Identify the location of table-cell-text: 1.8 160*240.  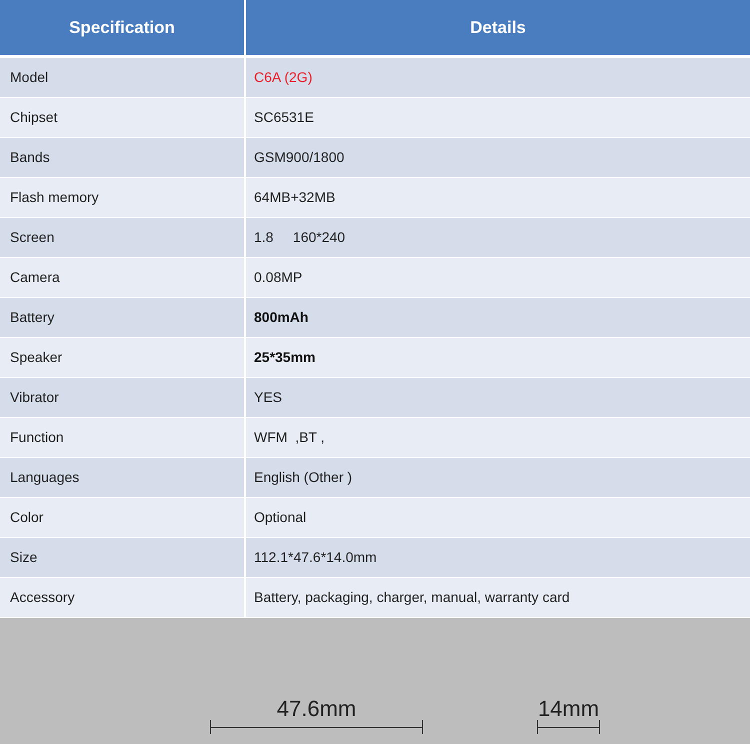
(299, 237).